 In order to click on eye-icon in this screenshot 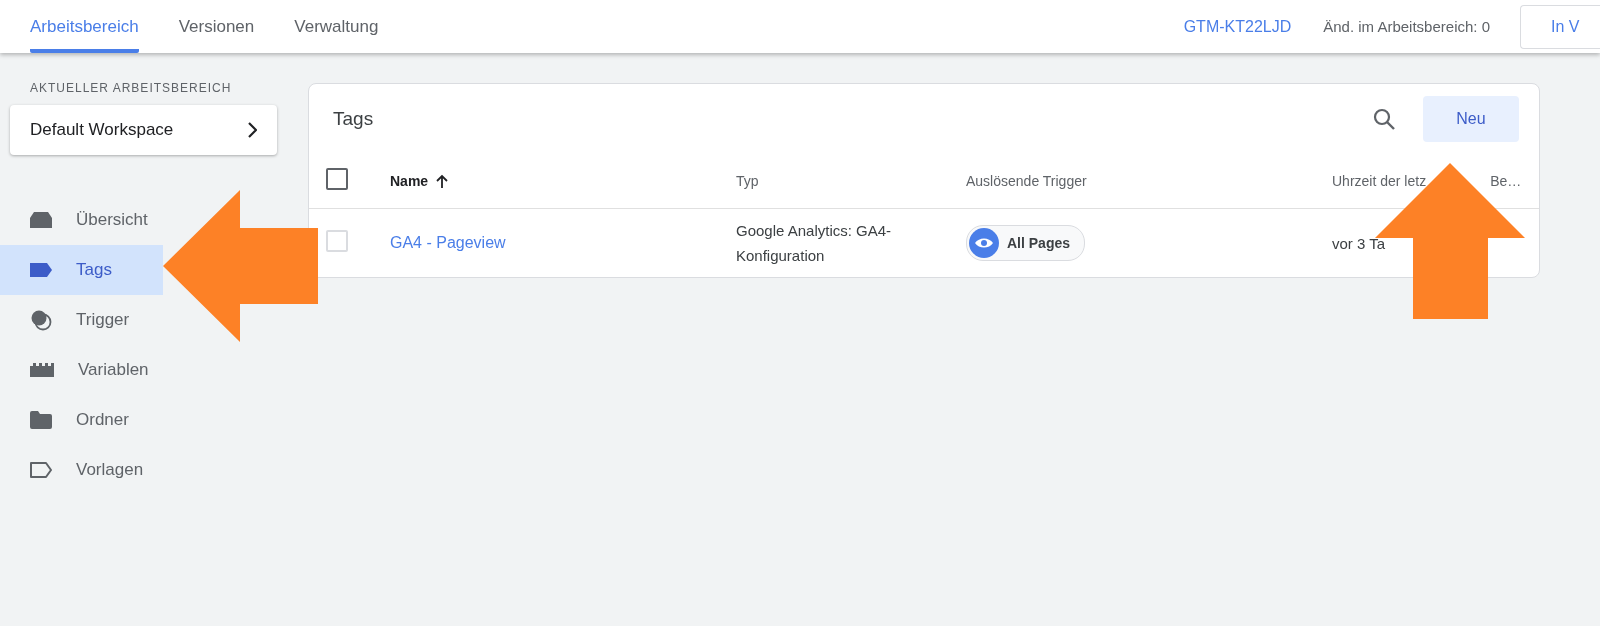, I will do `click(984, 243)`.